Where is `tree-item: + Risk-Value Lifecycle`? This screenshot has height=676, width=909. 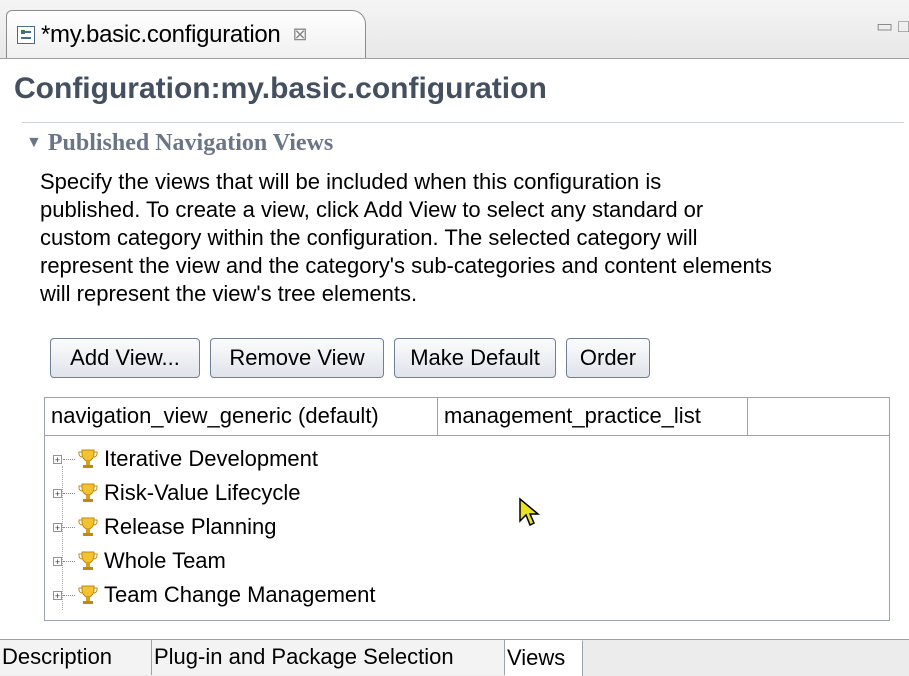
tree-item: + Risk-Value Lifecycle is located at coordinates (176, 493).